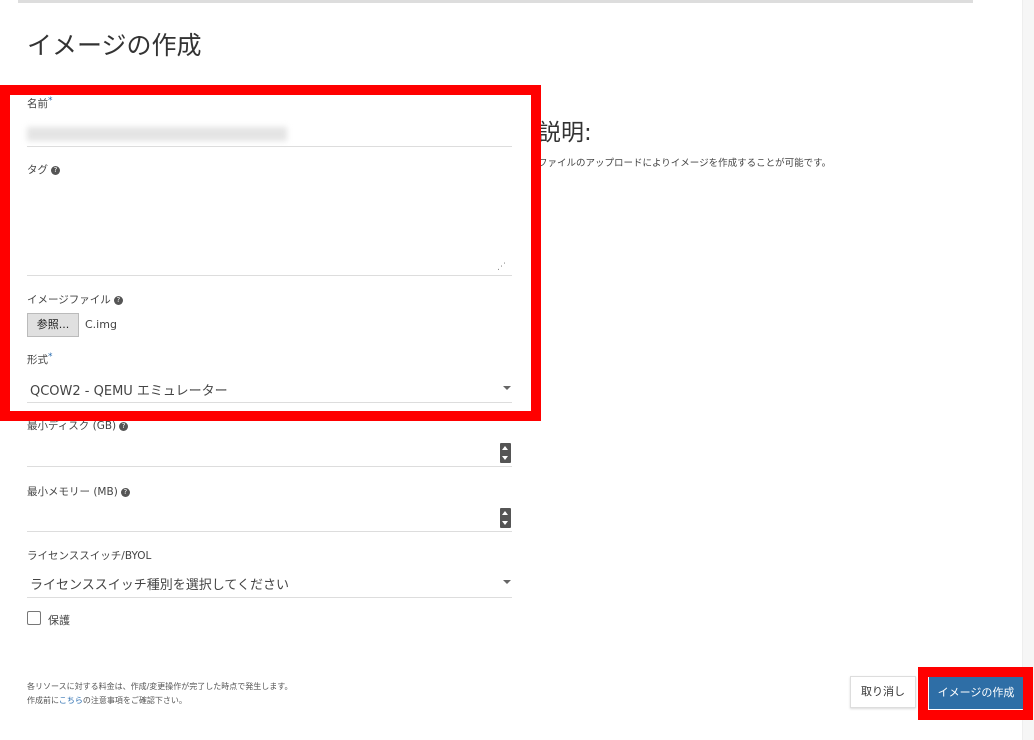 The height and width of the screenshot is (740, 1034). I want to click on name-label-text: 名前, so click(37, 104).